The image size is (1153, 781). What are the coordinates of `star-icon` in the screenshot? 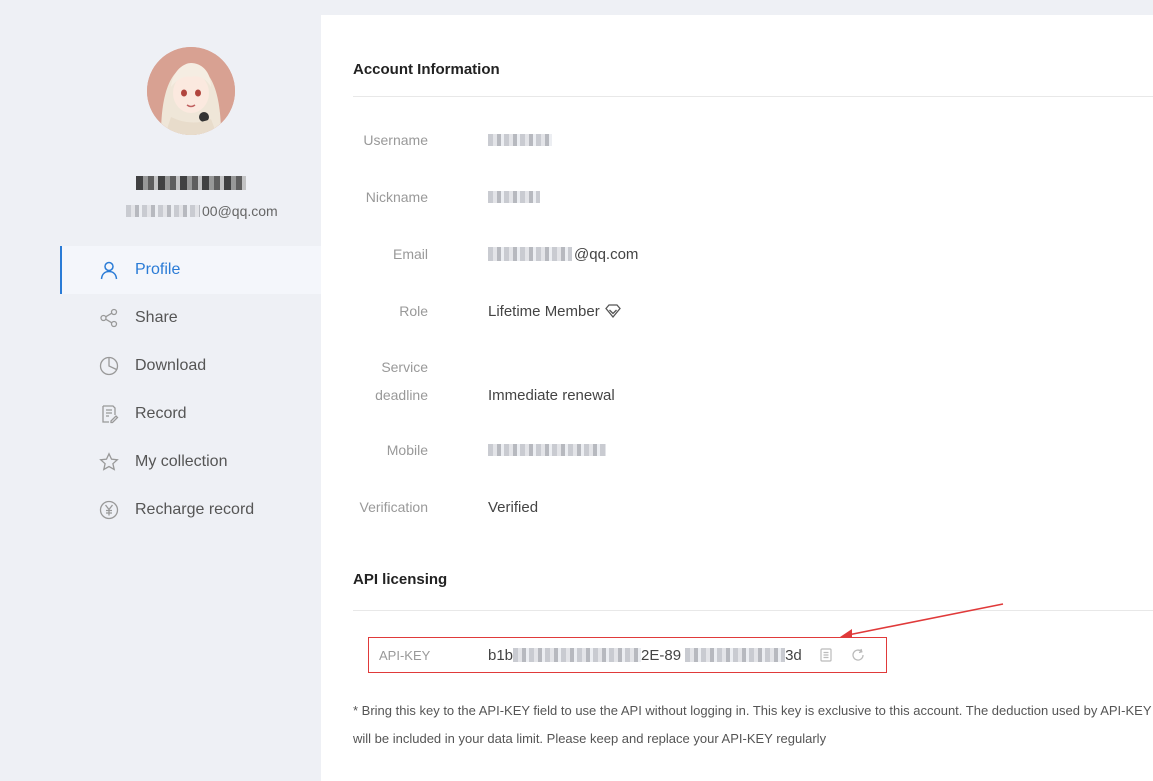 It's located at (109, 462).